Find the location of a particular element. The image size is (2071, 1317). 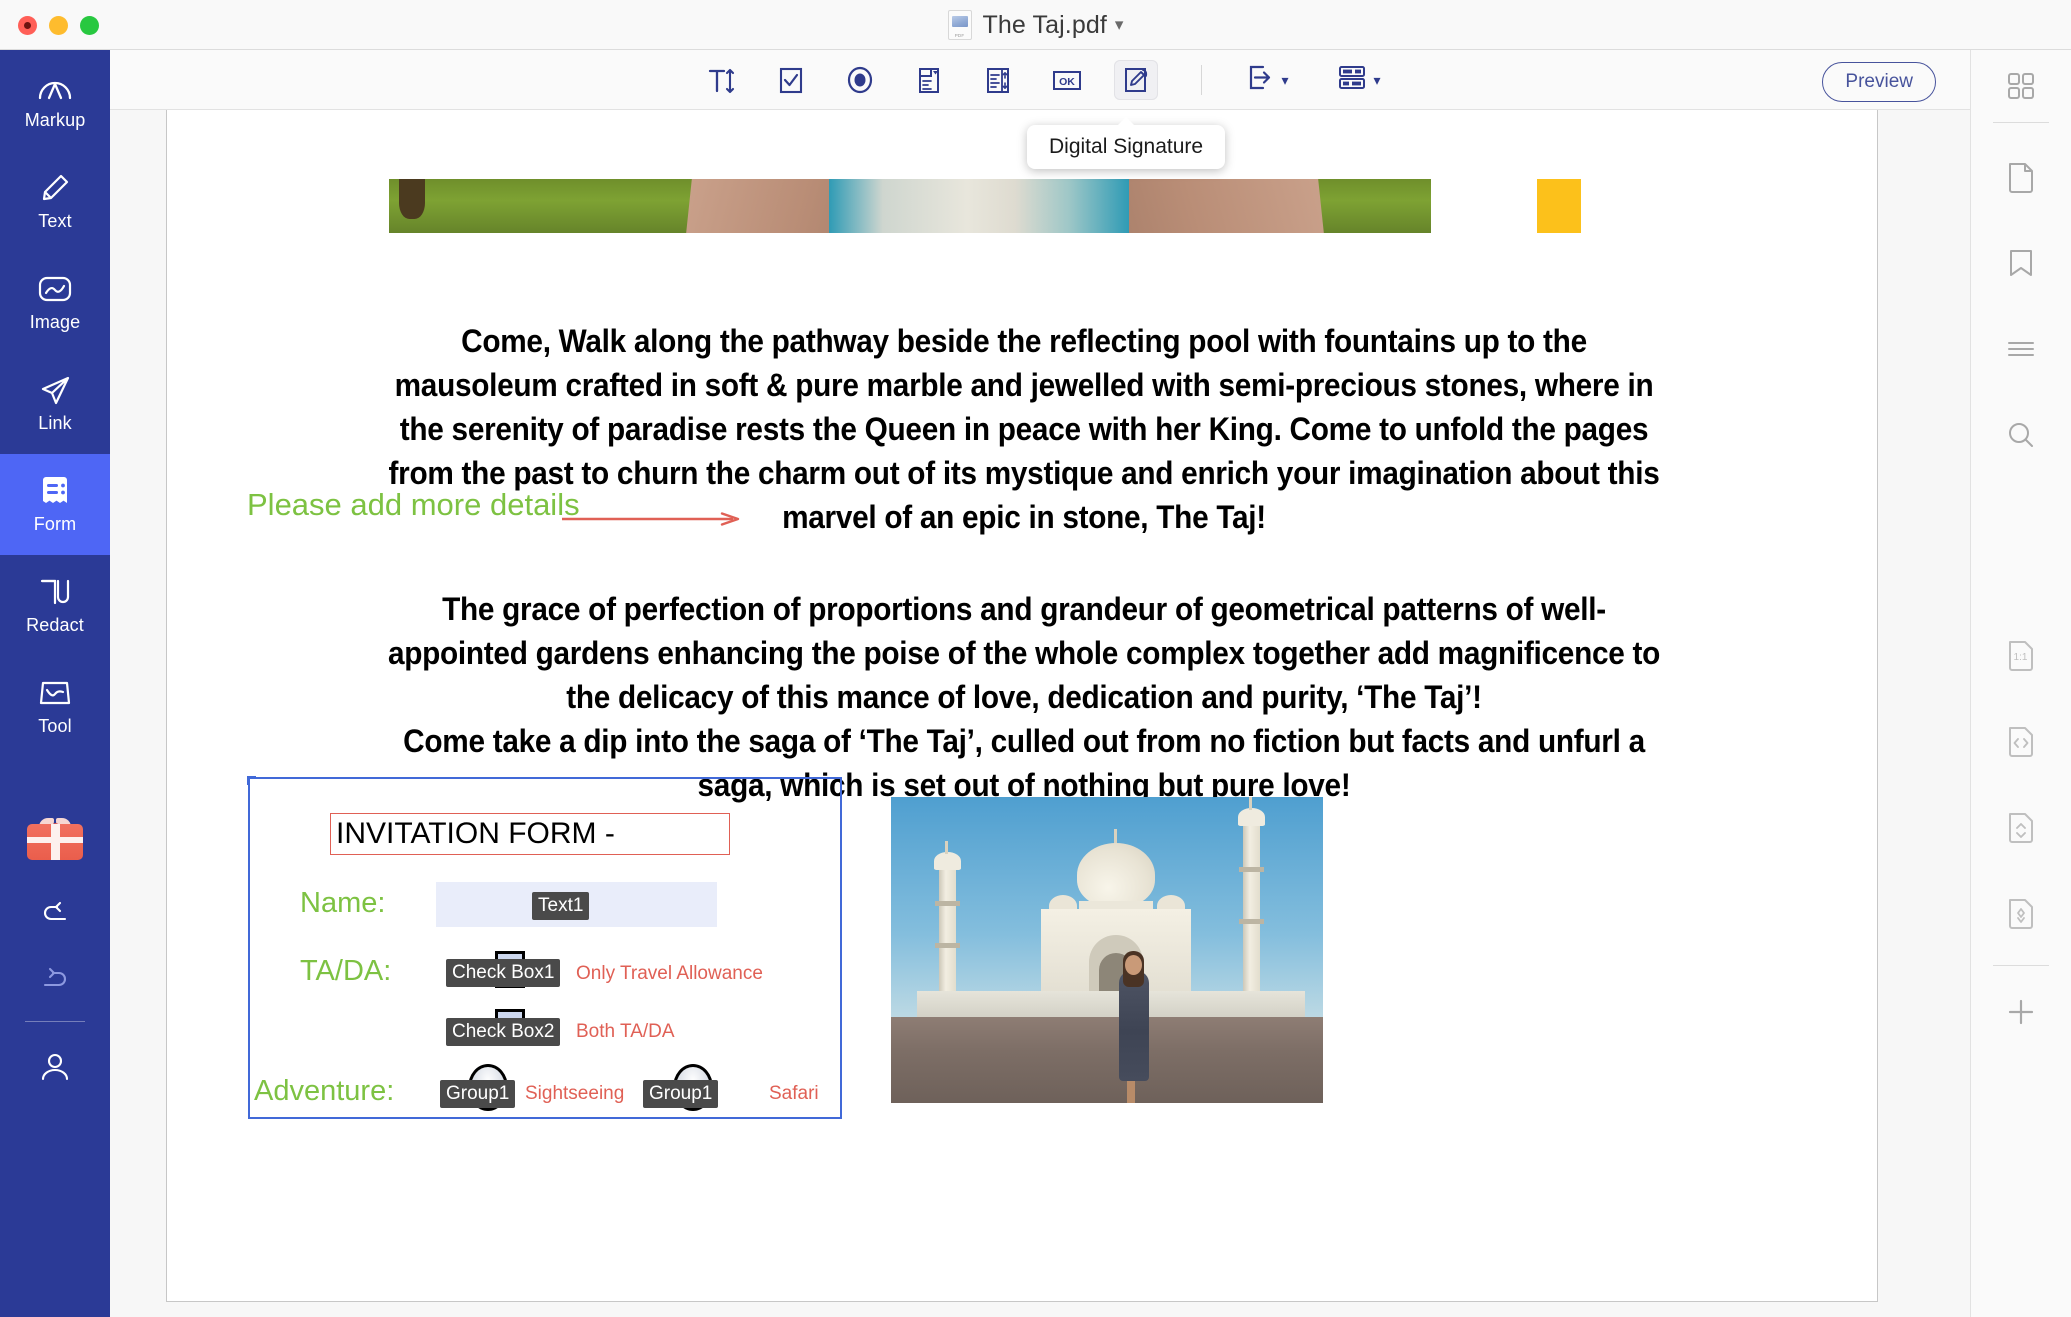

sidebar-divider is located at coordinates (55, 1021).